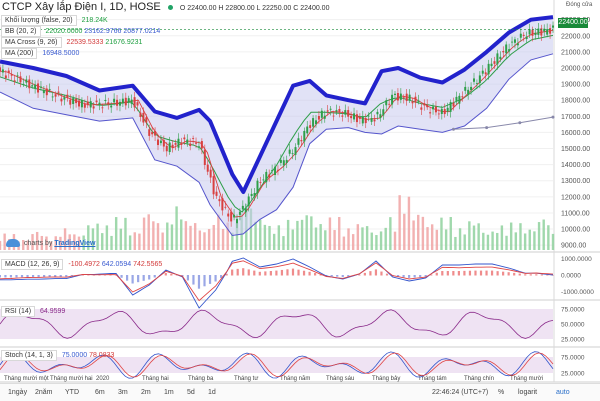  What do you see at coordinates (142, 31) in the screenshot?
I see `legend-bb-lower: 20877.0214` at bounding box center [142, 31].